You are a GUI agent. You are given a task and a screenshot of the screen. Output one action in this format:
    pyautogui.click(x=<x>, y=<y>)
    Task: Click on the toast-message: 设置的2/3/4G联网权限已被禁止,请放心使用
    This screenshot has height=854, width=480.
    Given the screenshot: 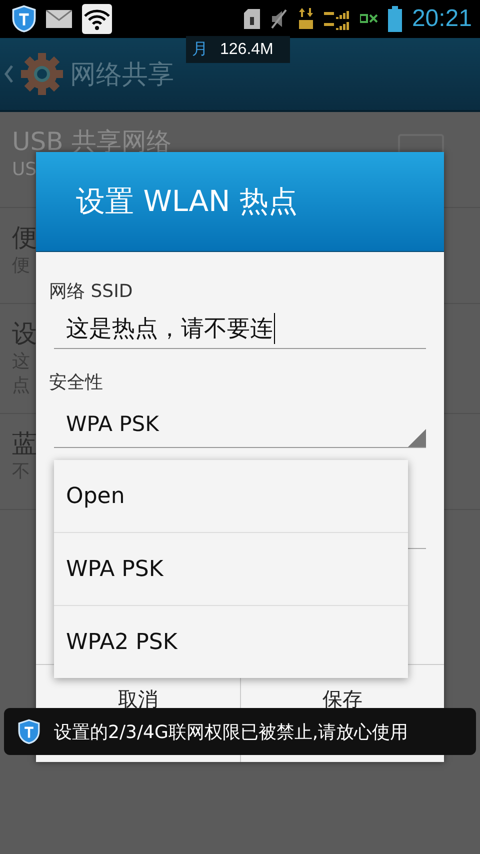 What is the action you would take?
    pyautogui.click(x=231, y=732)
    